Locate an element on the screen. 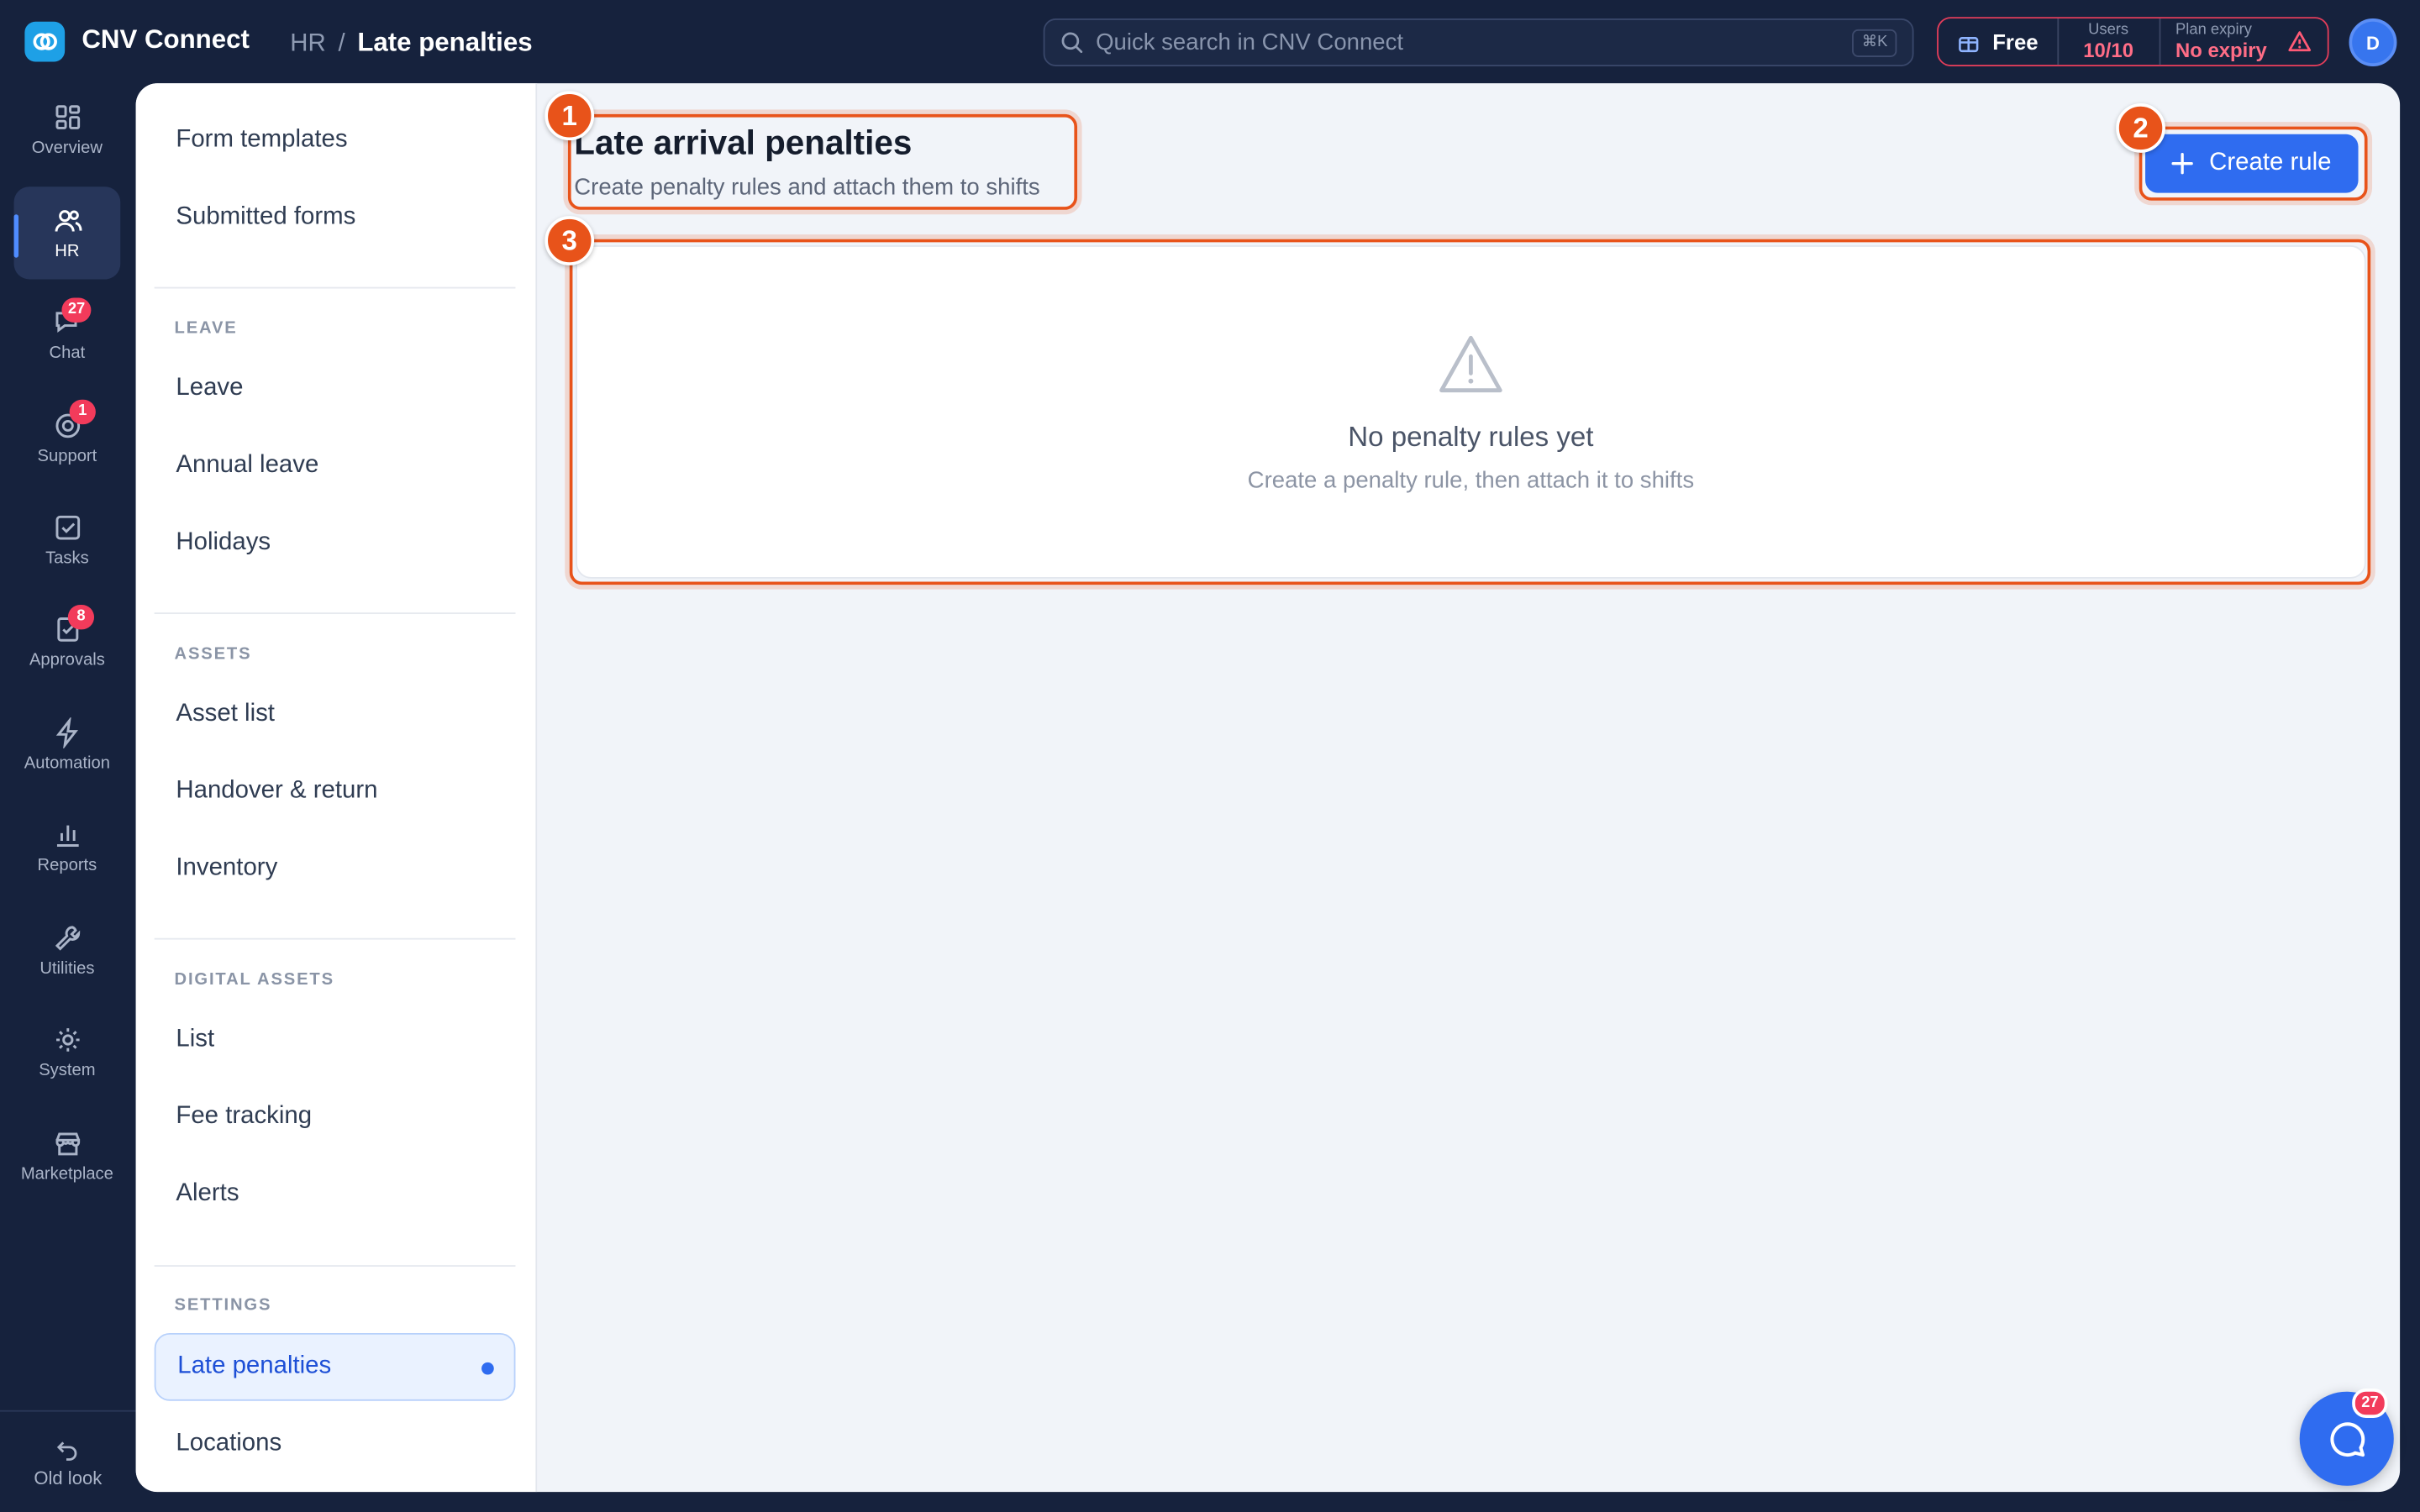 The image size is (2420, 1512). sidebar-item-late-penalties: Late penalties is located at coordinates (335, 1366).